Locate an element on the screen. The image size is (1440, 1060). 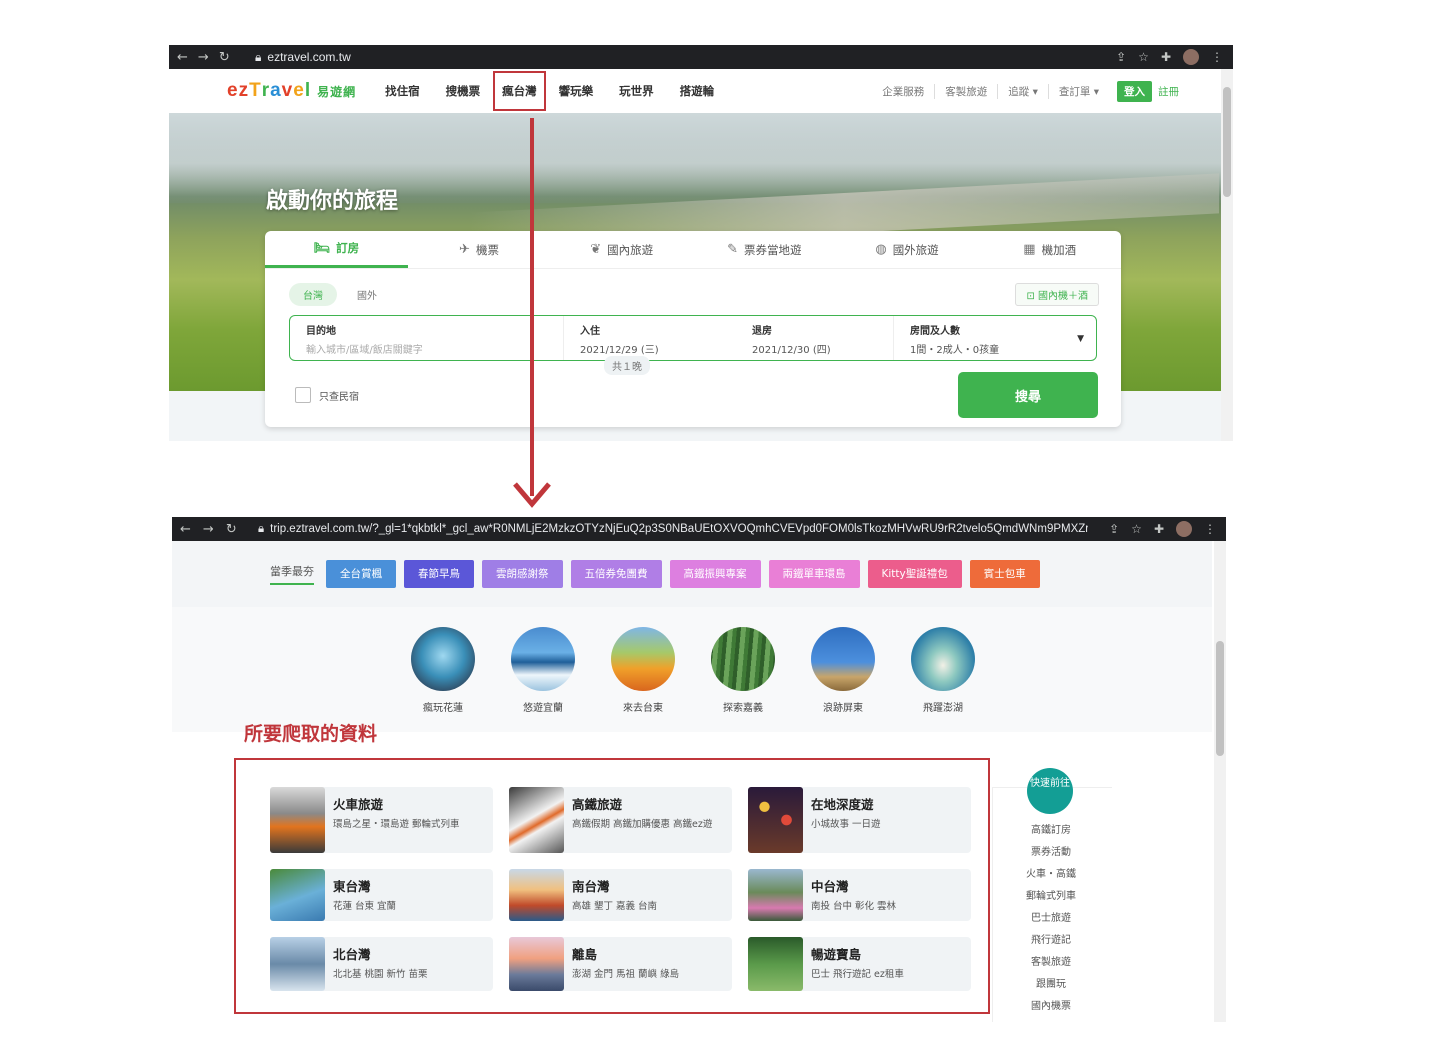
homestay-checkbox: 只查民宿 is located at coordinates (327, 395).